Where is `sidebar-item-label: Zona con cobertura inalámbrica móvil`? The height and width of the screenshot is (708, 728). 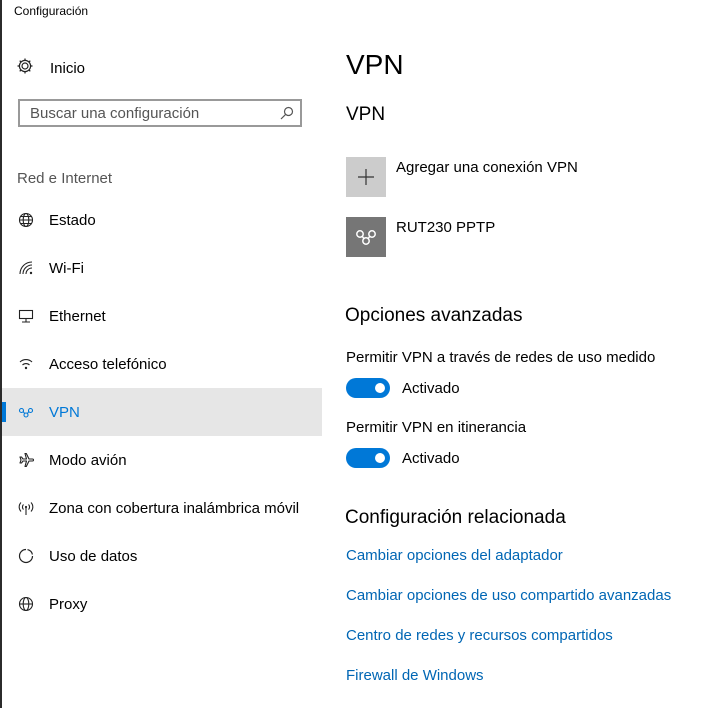
sidebar-item-label: Zona con cobertura inalámbrica móvil is located at coordinates (174, 508).